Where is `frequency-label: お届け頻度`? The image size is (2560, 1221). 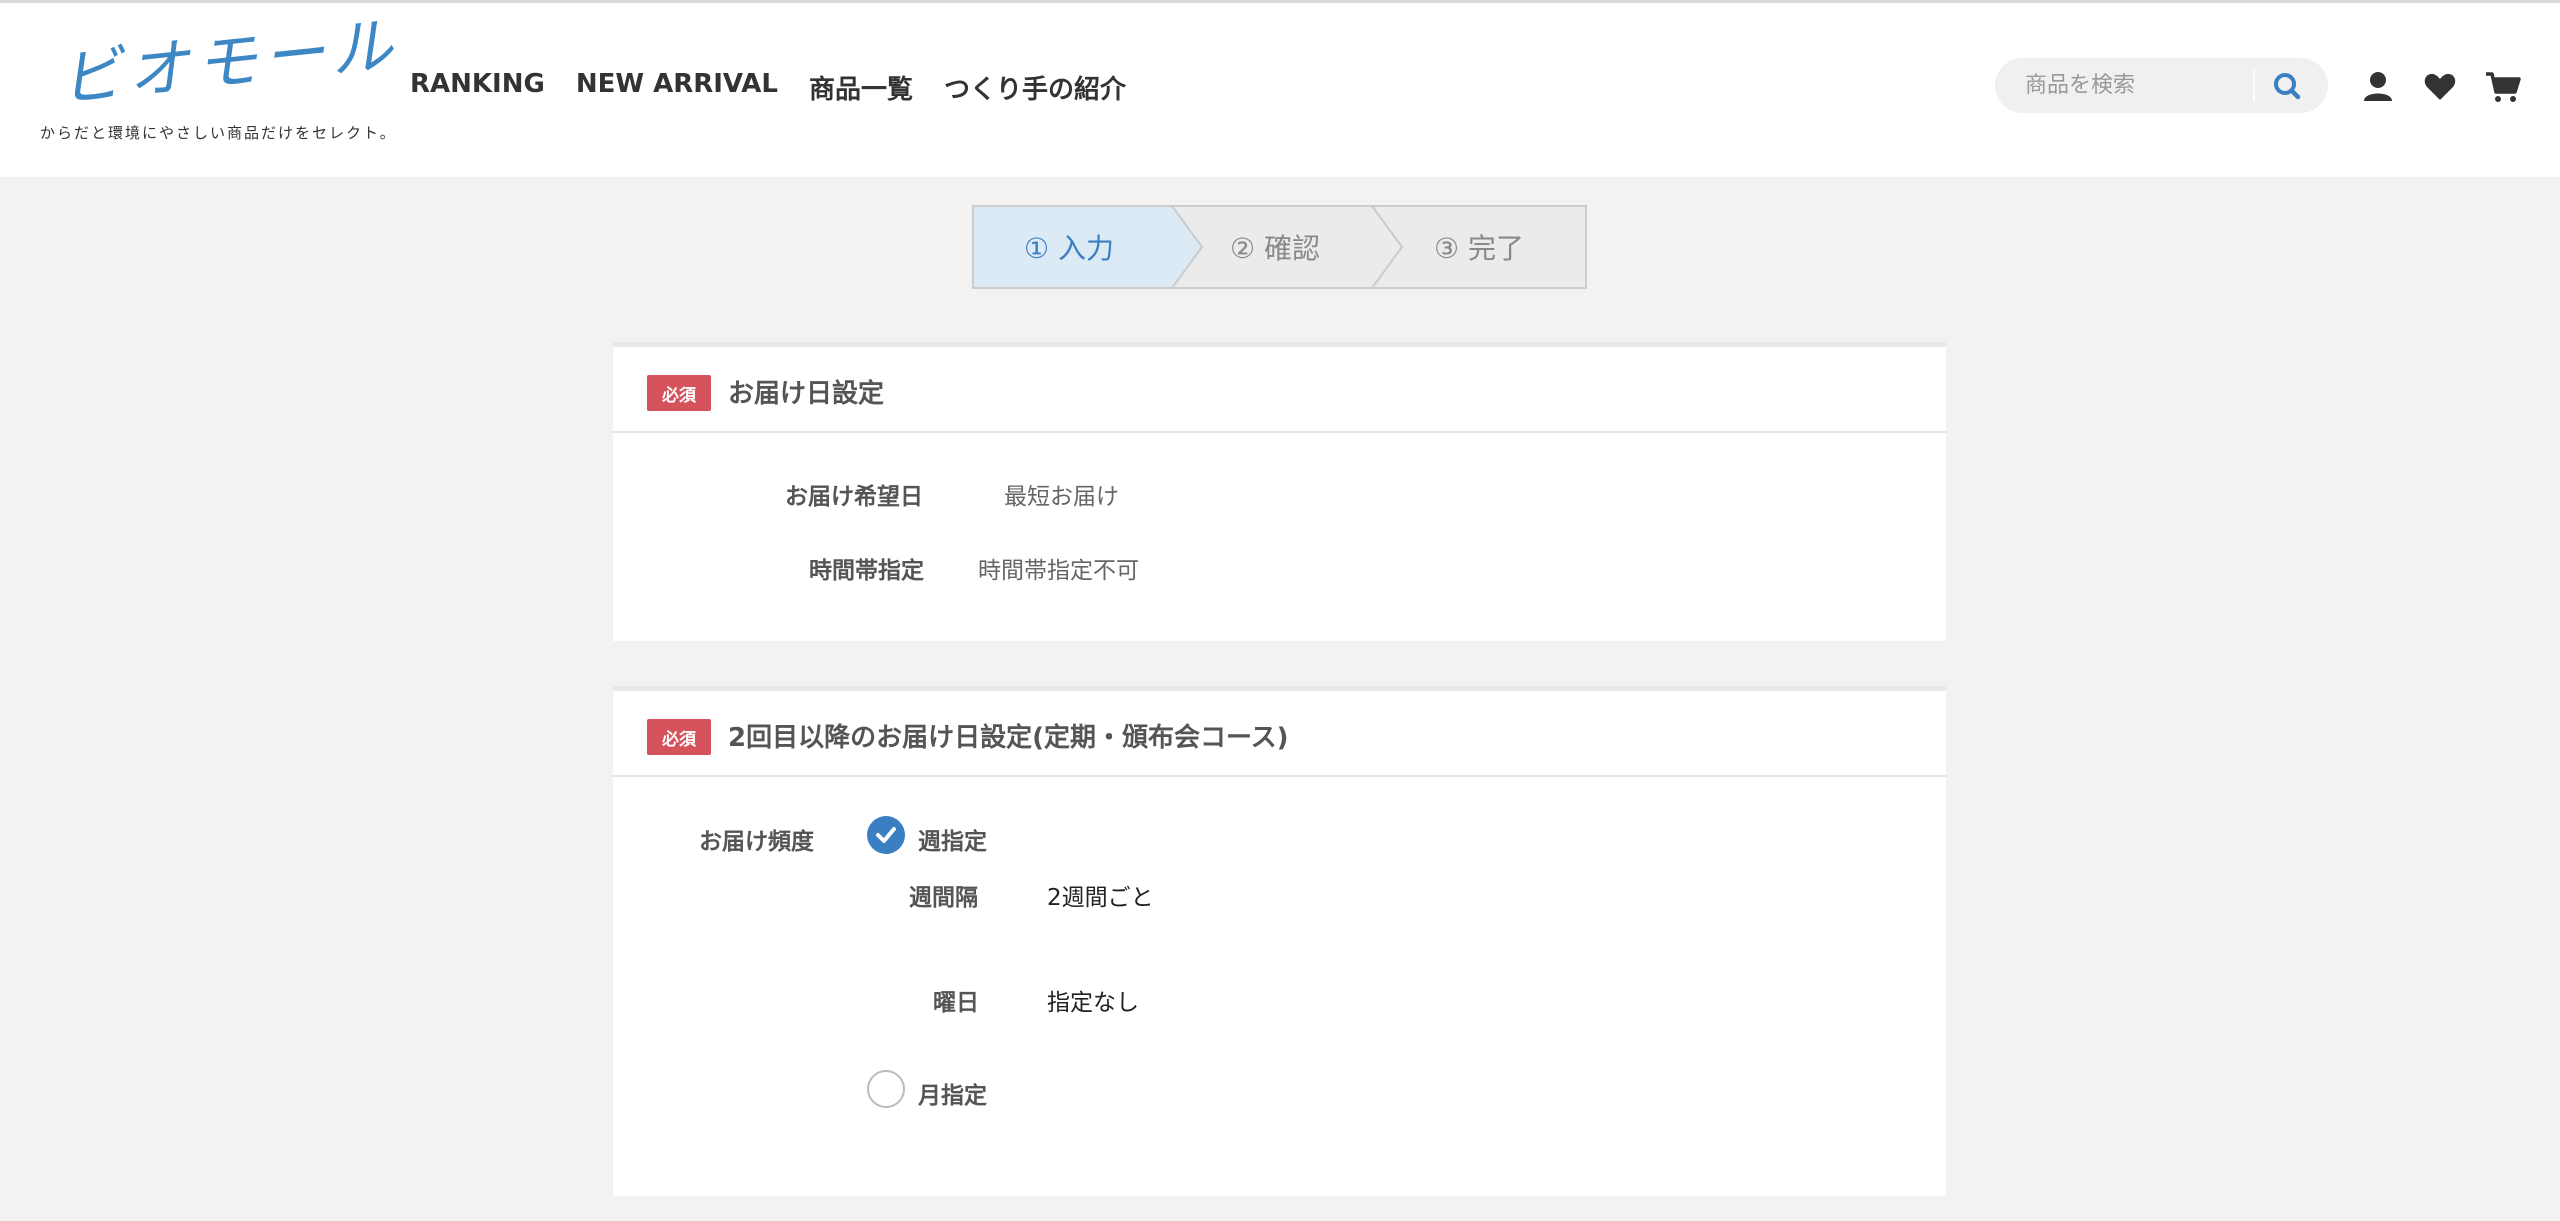 frequency-label: お届け頻度 is located at coordinates (756, 842).